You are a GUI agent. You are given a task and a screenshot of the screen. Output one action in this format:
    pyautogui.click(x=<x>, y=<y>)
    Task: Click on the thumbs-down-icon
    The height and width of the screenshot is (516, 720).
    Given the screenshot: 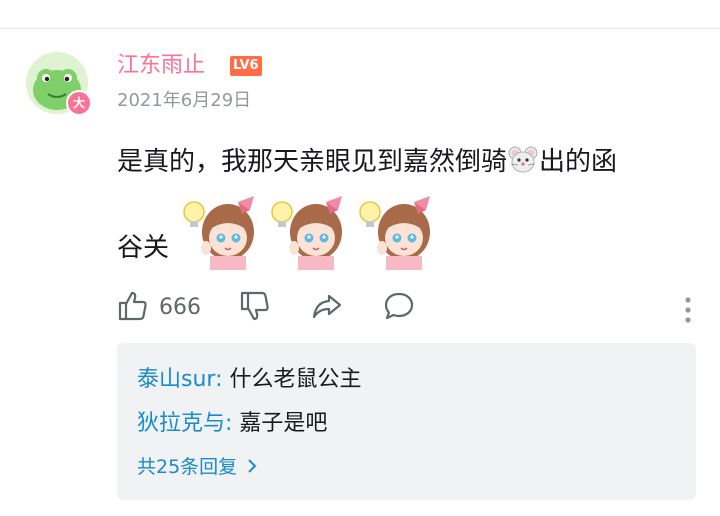 What is the action you would take?
    pyautogui.click(x=255, y=306)
    